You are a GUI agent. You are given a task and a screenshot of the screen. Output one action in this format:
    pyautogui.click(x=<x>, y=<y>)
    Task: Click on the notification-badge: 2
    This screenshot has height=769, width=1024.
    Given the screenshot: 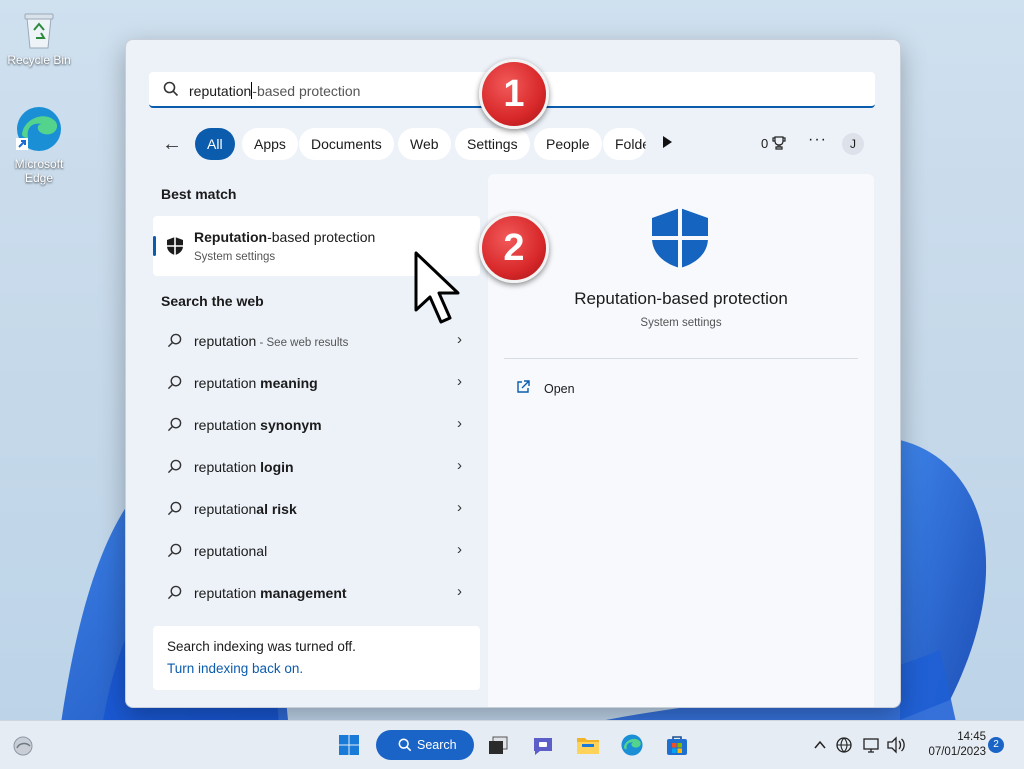 What is the action you would take?
    pyautogui.click(x=996, y=745)
    